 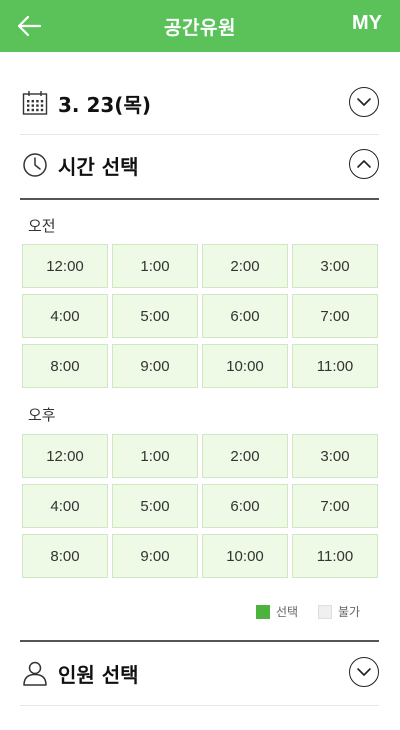 I want to click on selected-swatch, so click(x=263, y=612).